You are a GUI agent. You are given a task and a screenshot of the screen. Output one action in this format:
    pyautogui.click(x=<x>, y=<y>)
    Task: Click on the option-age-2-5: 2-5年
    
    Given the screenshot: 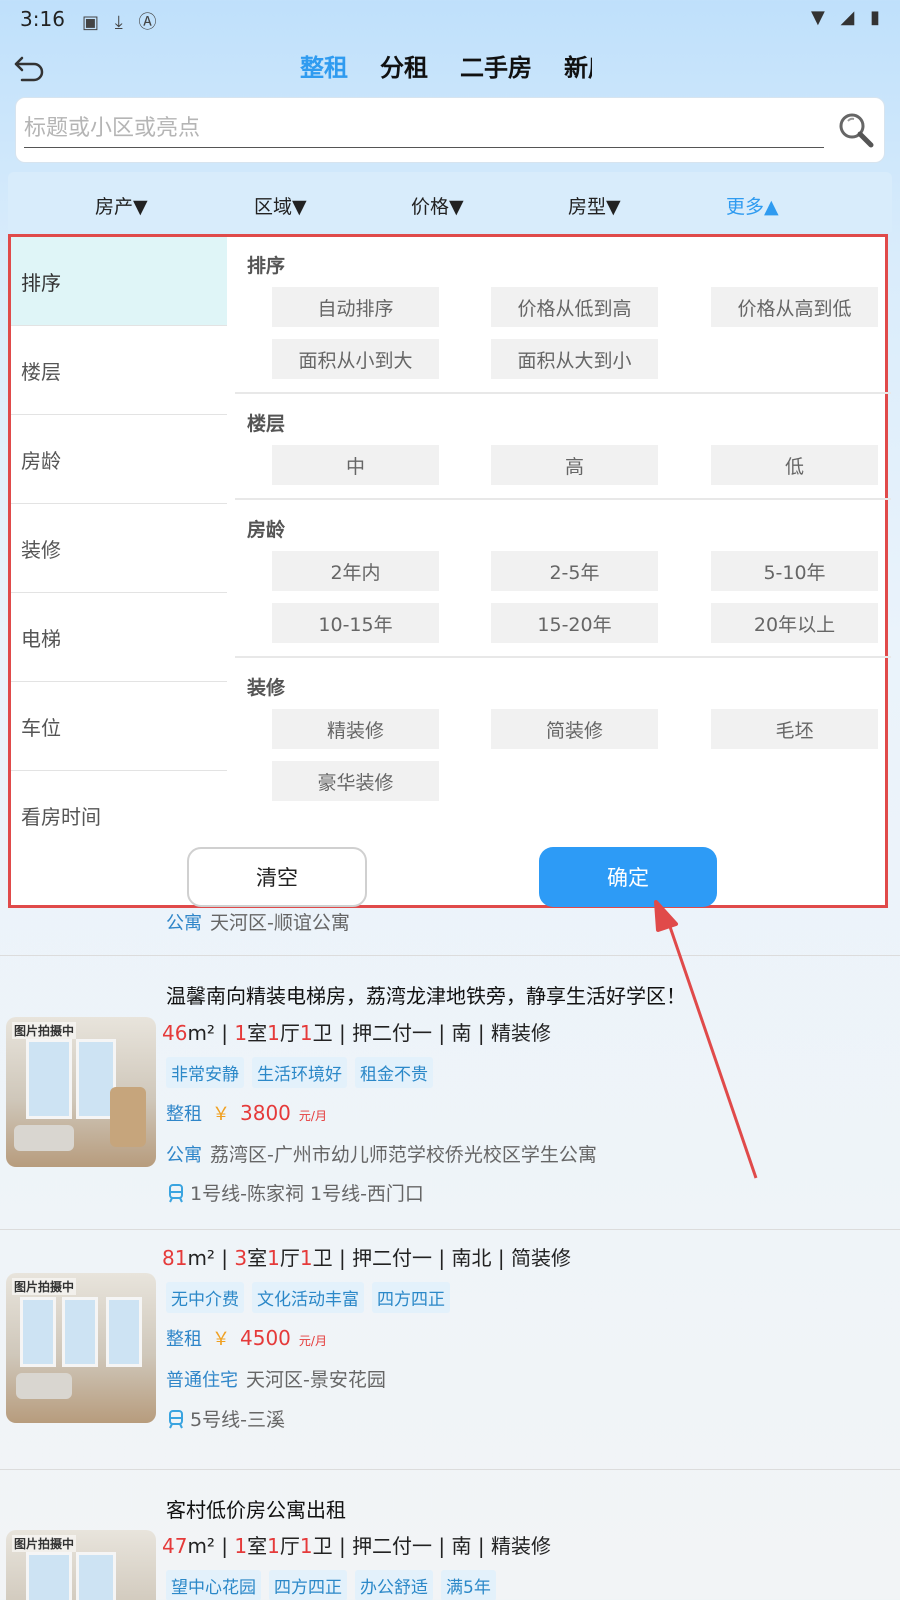 What is the action you would take?
    pyautogui.click(x=574, y=571)
    